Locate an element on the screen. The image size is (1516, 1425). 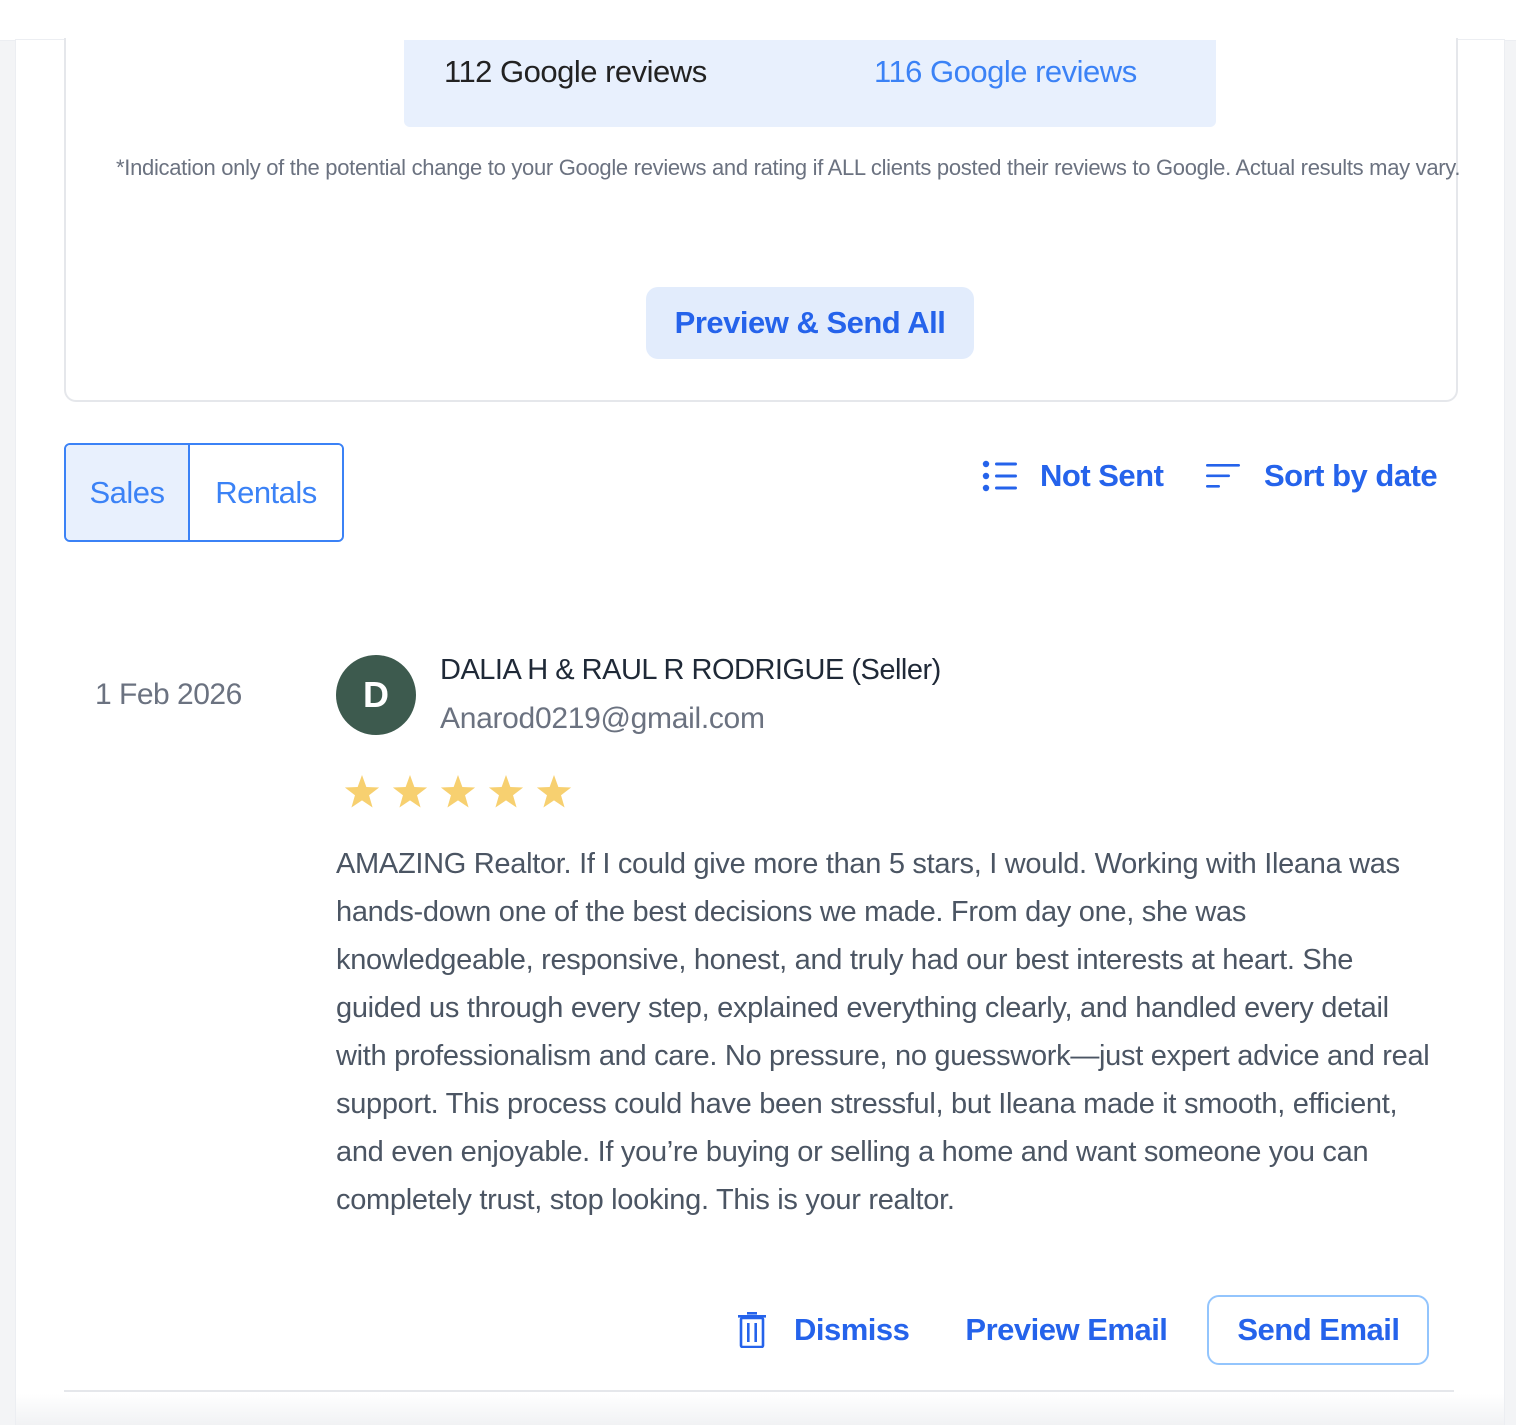
status-filter-button: Not Sent is located at coordinates (1073, 476).